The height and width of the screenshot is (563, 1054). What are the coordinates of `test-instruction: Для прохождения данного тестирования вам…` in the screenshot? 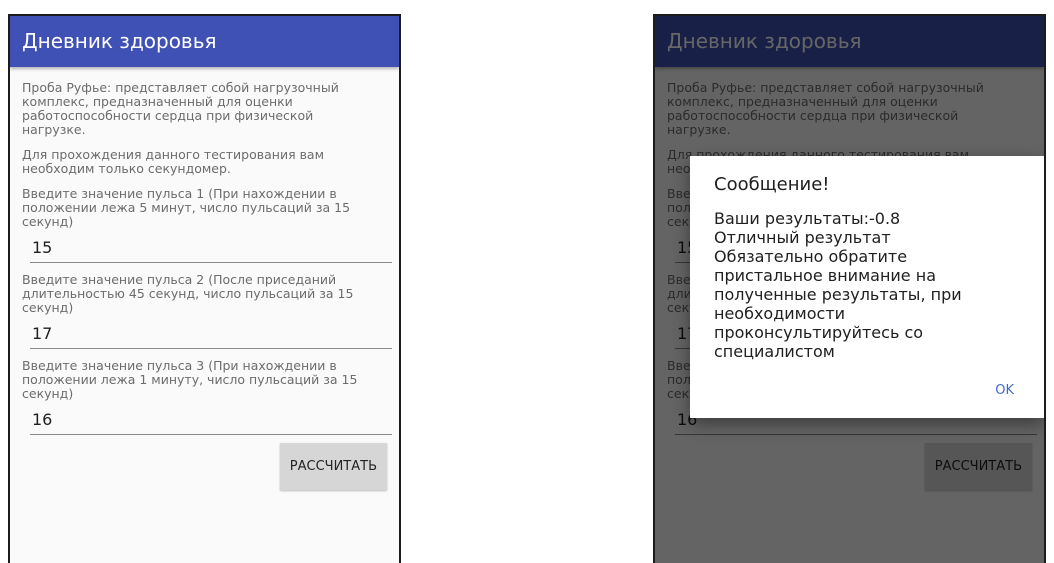 It's located at (173, 161).